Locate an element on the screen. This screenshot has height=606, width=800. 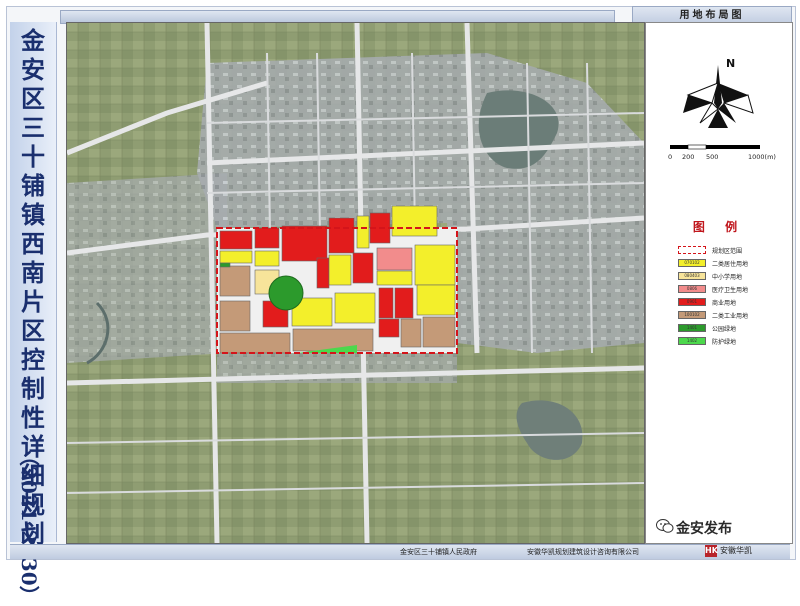
scale-label-200: 200 is located at coordinates (688, 157).